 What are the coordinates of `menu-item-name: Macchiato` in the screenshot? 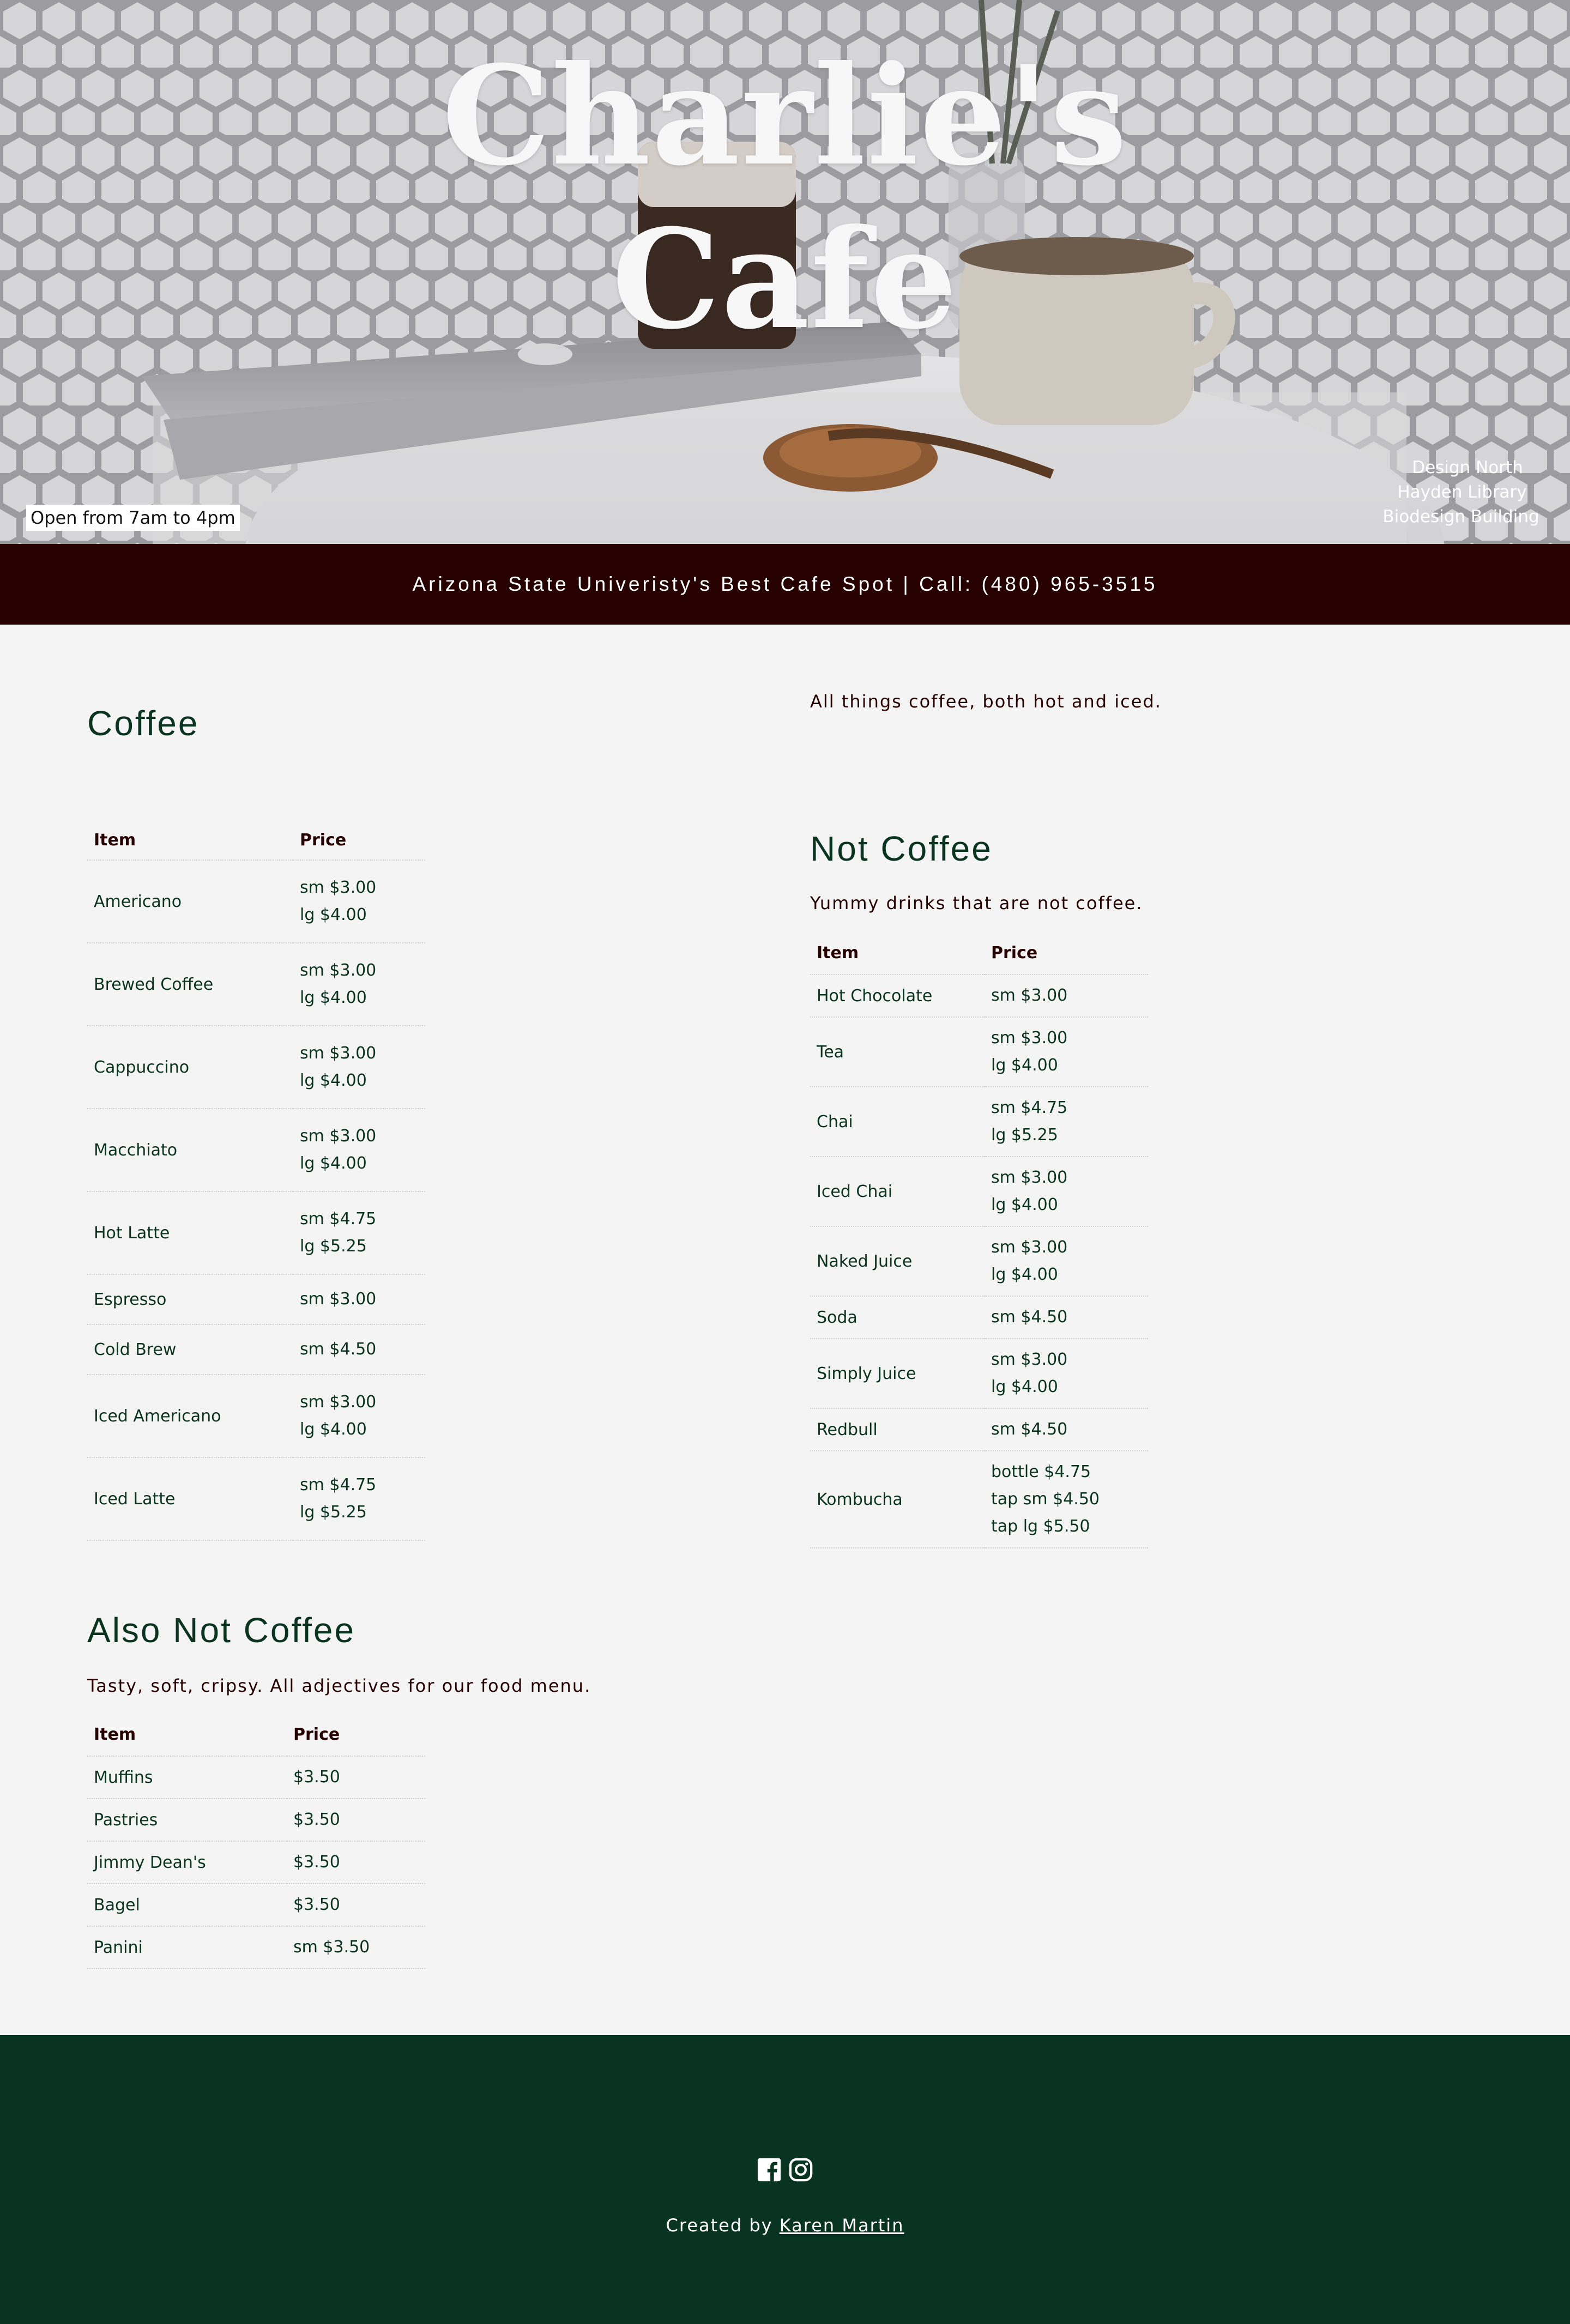 It's located at (190, 1151).